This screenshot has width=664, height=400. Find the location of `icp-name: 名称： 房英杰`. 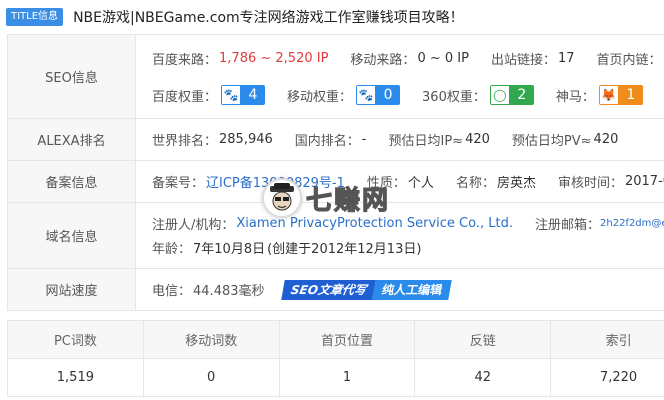

icp-name: 名称： 房英杰 is located at coordinates (495, 183).